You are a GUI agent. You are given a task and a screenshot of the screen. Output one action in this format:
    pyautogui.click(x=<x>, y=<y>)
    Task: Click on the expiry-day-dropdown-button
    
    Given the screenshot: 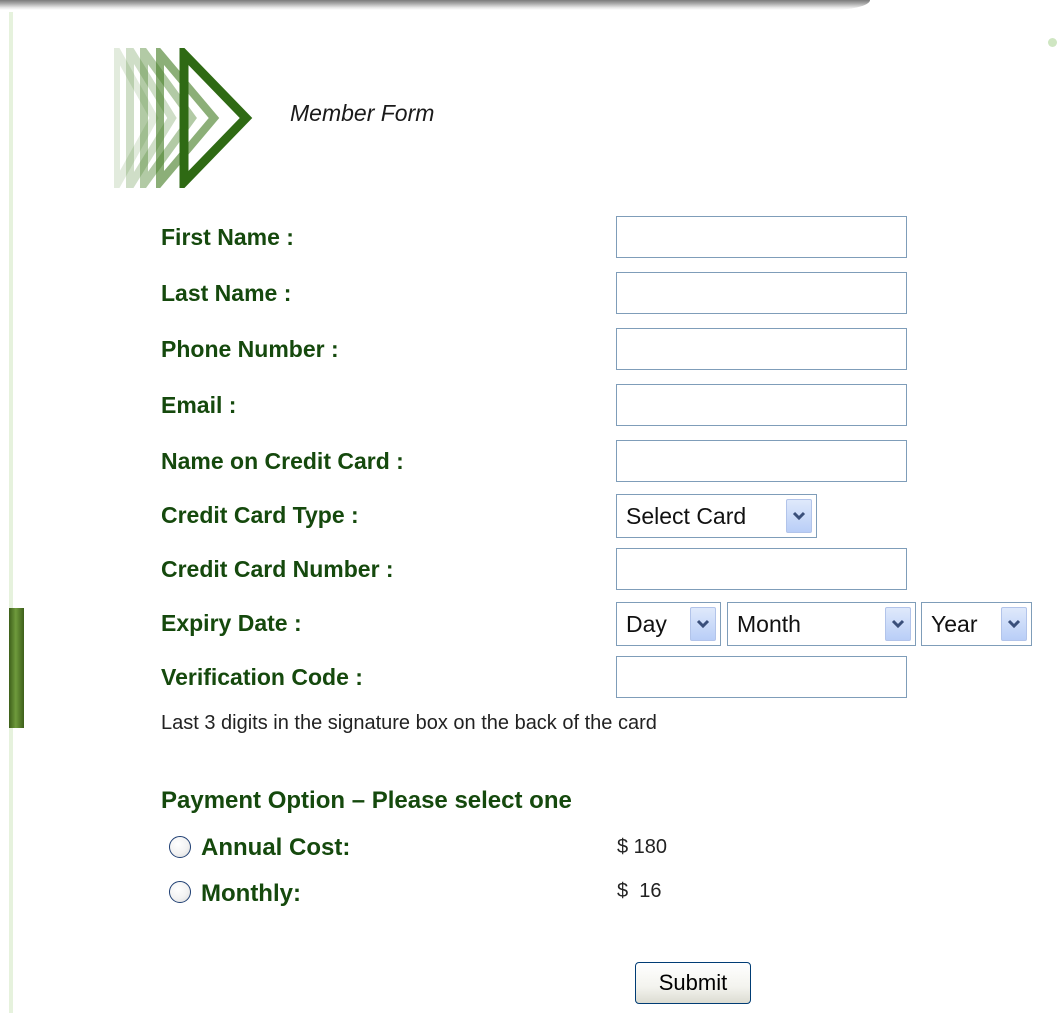 What is the action you would take?
    pyautogui.click(x=703, y=624)
    